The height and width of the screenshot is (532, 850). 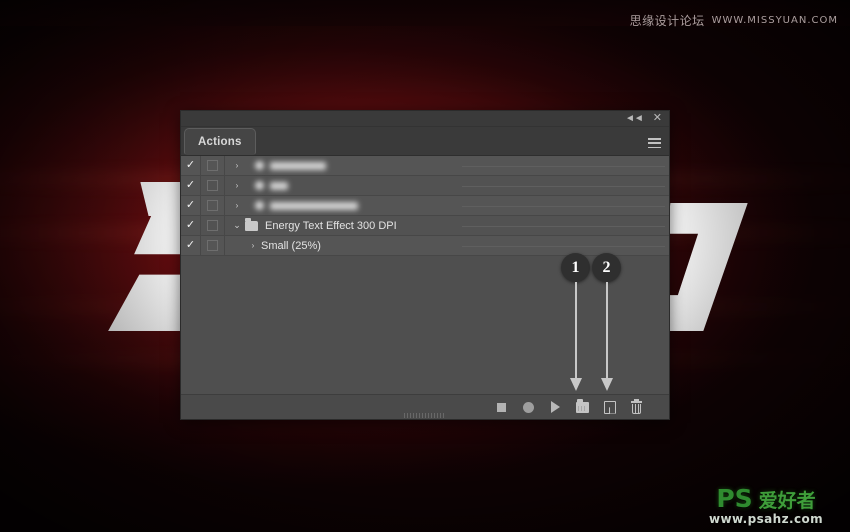 I want to click on stop-button, so click(x=501, y=407).